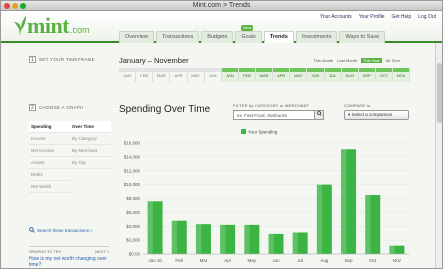  Describe the element at coordinates (349, 260) in the screenshot. I see `x-tick-label: Sep` at that location.